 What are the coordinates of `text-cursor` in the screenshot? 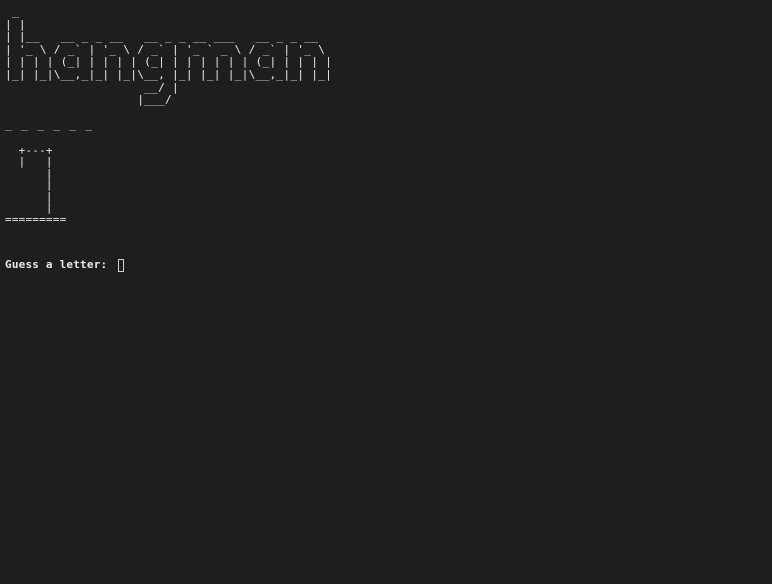 It's located at (121, 266).